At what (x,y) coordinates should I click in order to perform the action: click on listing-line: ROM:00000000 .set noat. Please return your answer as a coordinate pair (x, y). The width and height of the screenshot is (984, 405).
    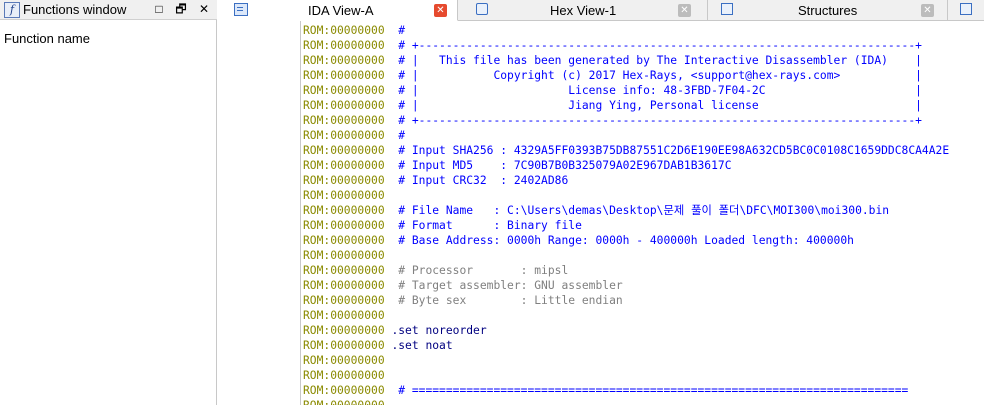
    Looking at the image, I should click on (378, 345).